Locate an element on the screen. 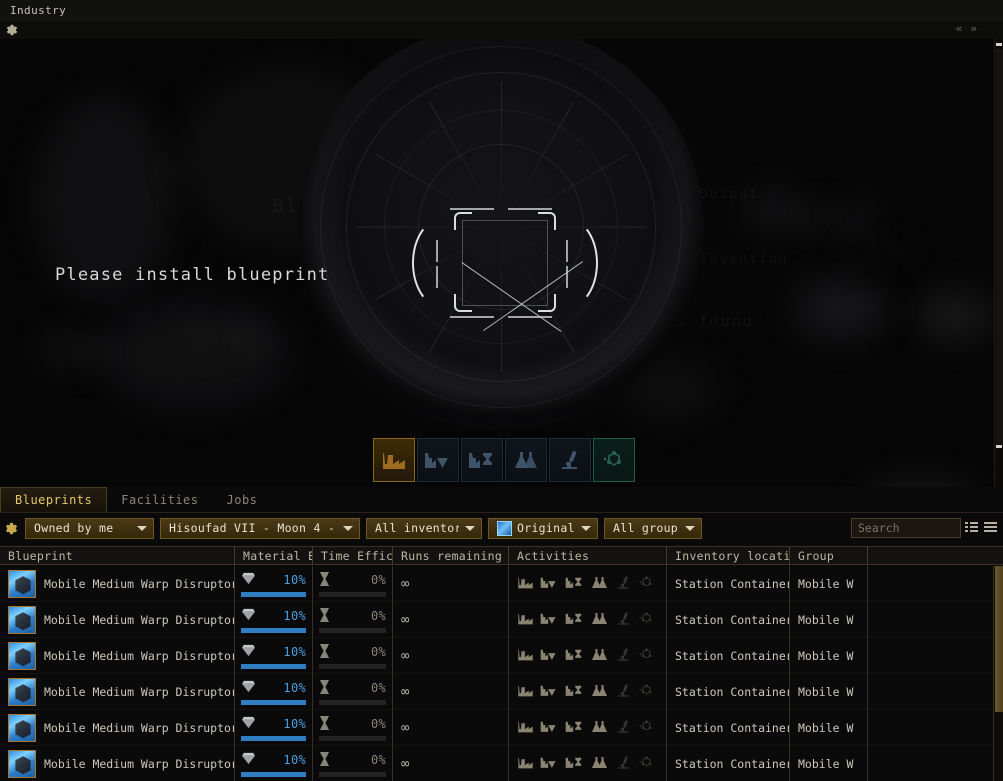 This screenshot has height=781, width=1003. blueprint-reticle-icon is located at coordinates (505, 264).